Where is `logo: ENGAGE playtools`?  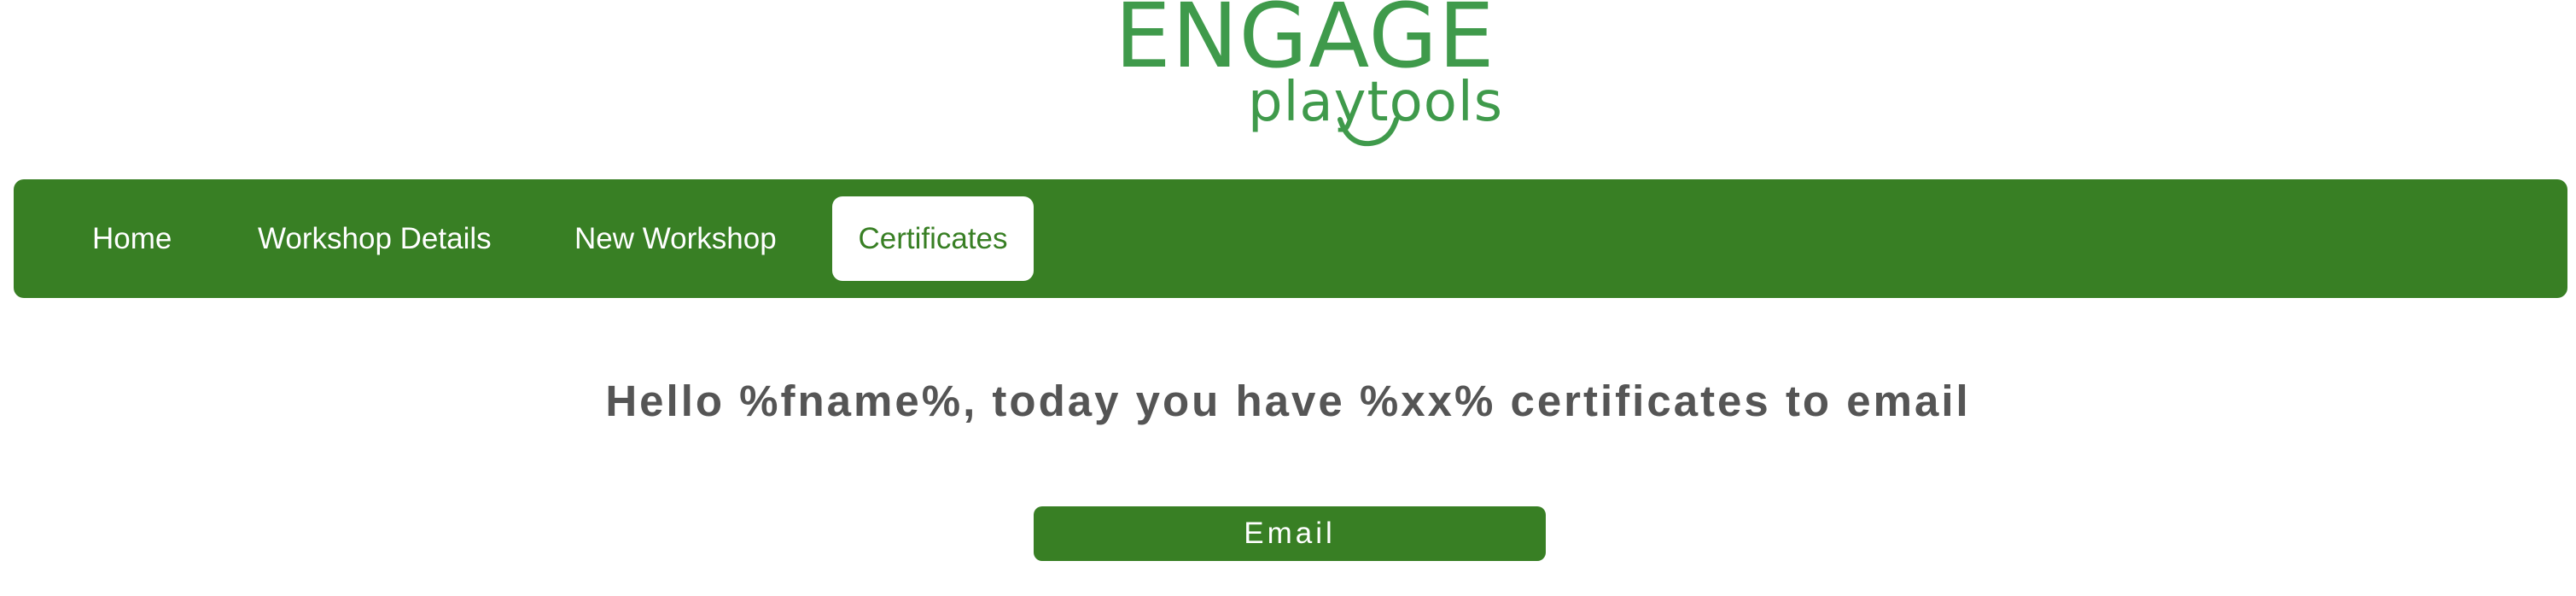 logo: ENGAGE playtools is located at coordinates (1306, 78).